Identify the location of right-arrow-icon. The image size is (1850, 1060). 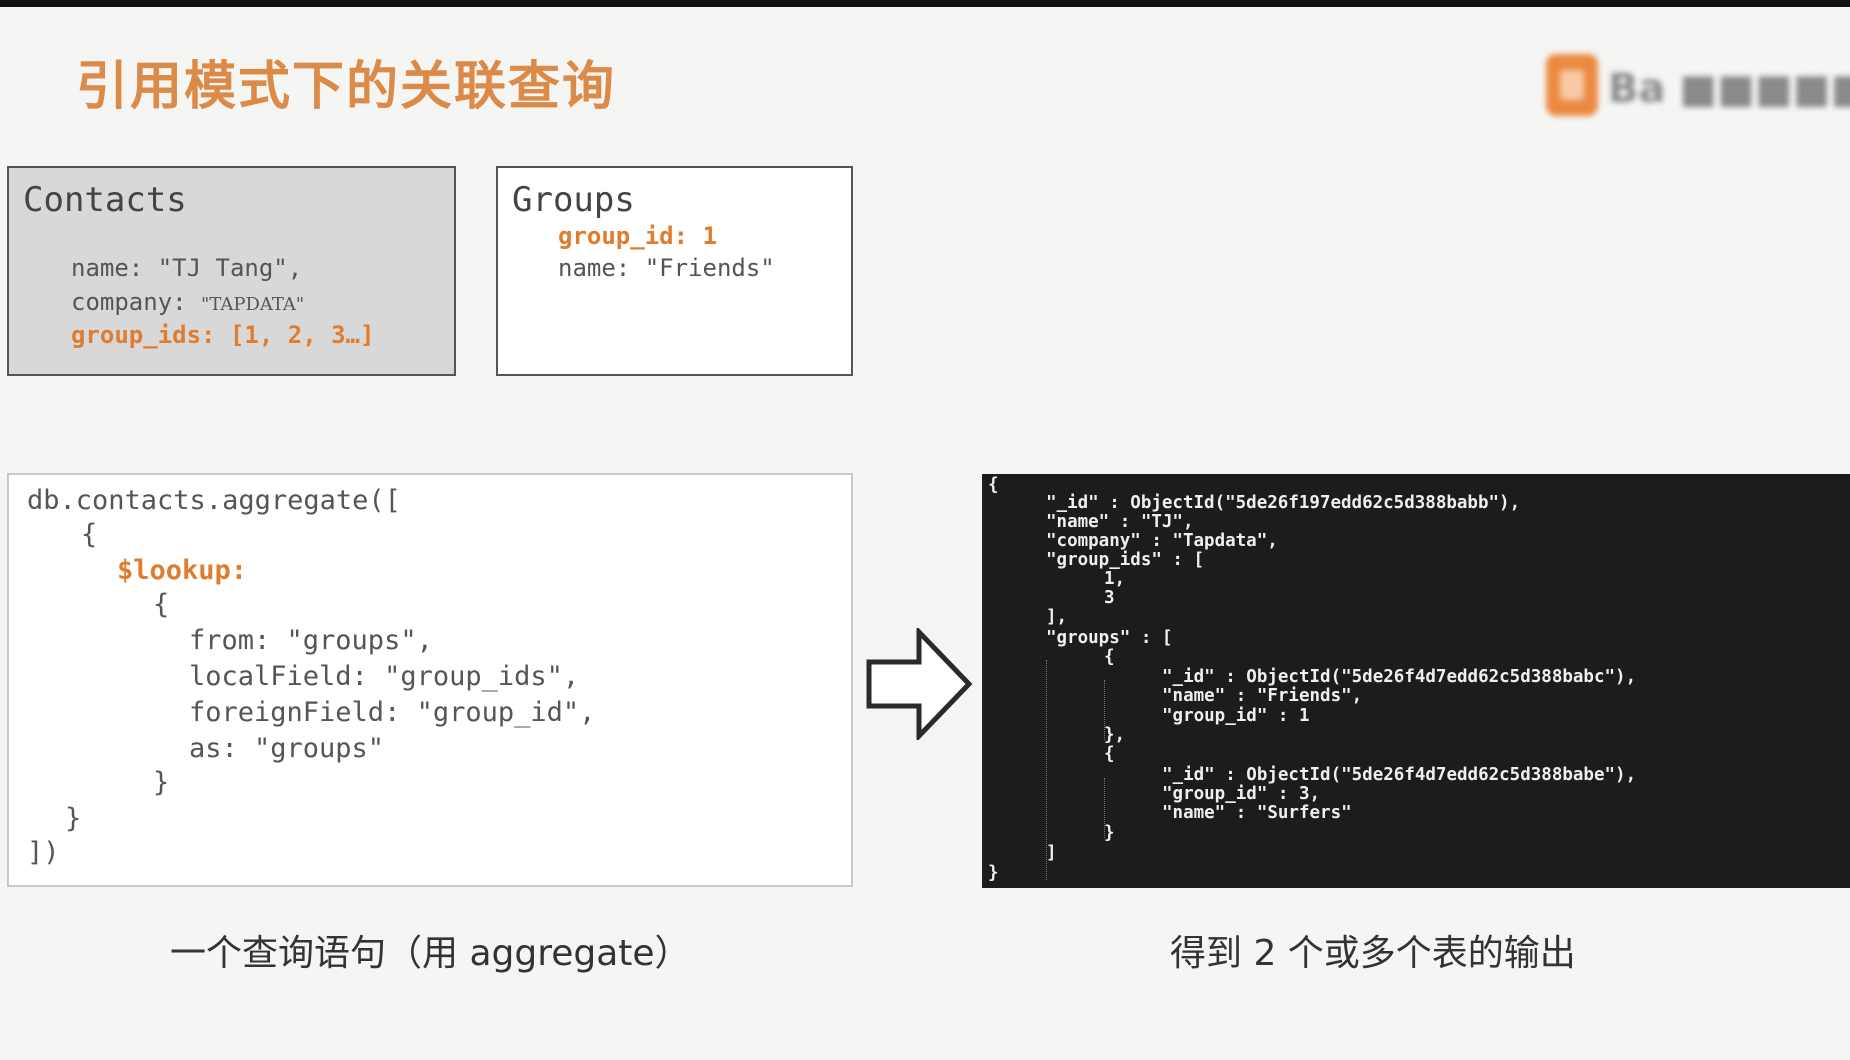
(919, 684).